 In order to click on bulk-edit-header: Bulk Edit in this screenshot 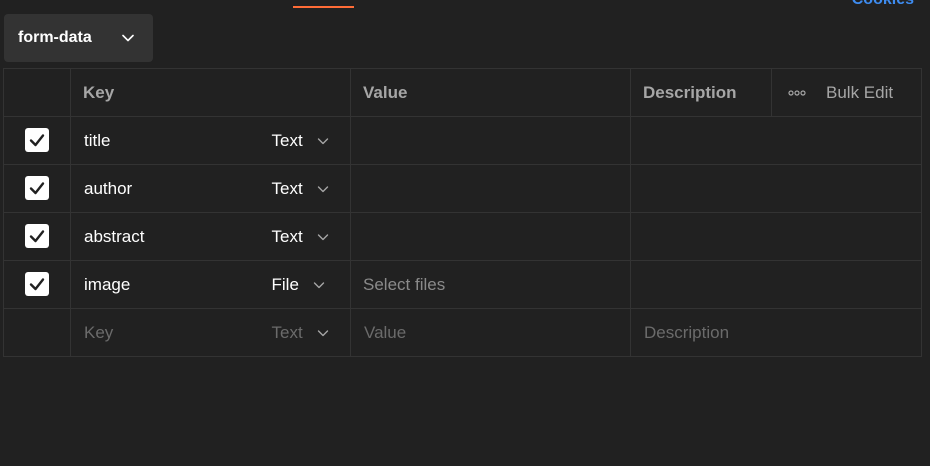, I will do `click(846, 92)`.